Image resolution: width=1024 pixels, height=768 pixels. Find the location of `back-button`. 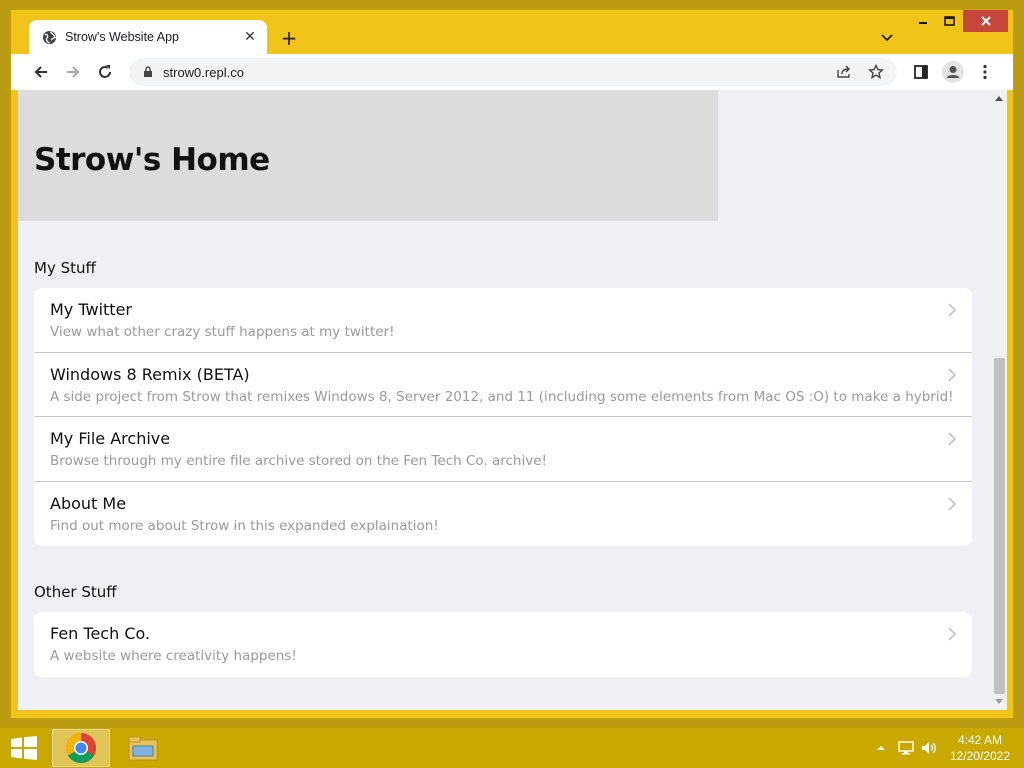

back-button is located at coordinates (41, 72).